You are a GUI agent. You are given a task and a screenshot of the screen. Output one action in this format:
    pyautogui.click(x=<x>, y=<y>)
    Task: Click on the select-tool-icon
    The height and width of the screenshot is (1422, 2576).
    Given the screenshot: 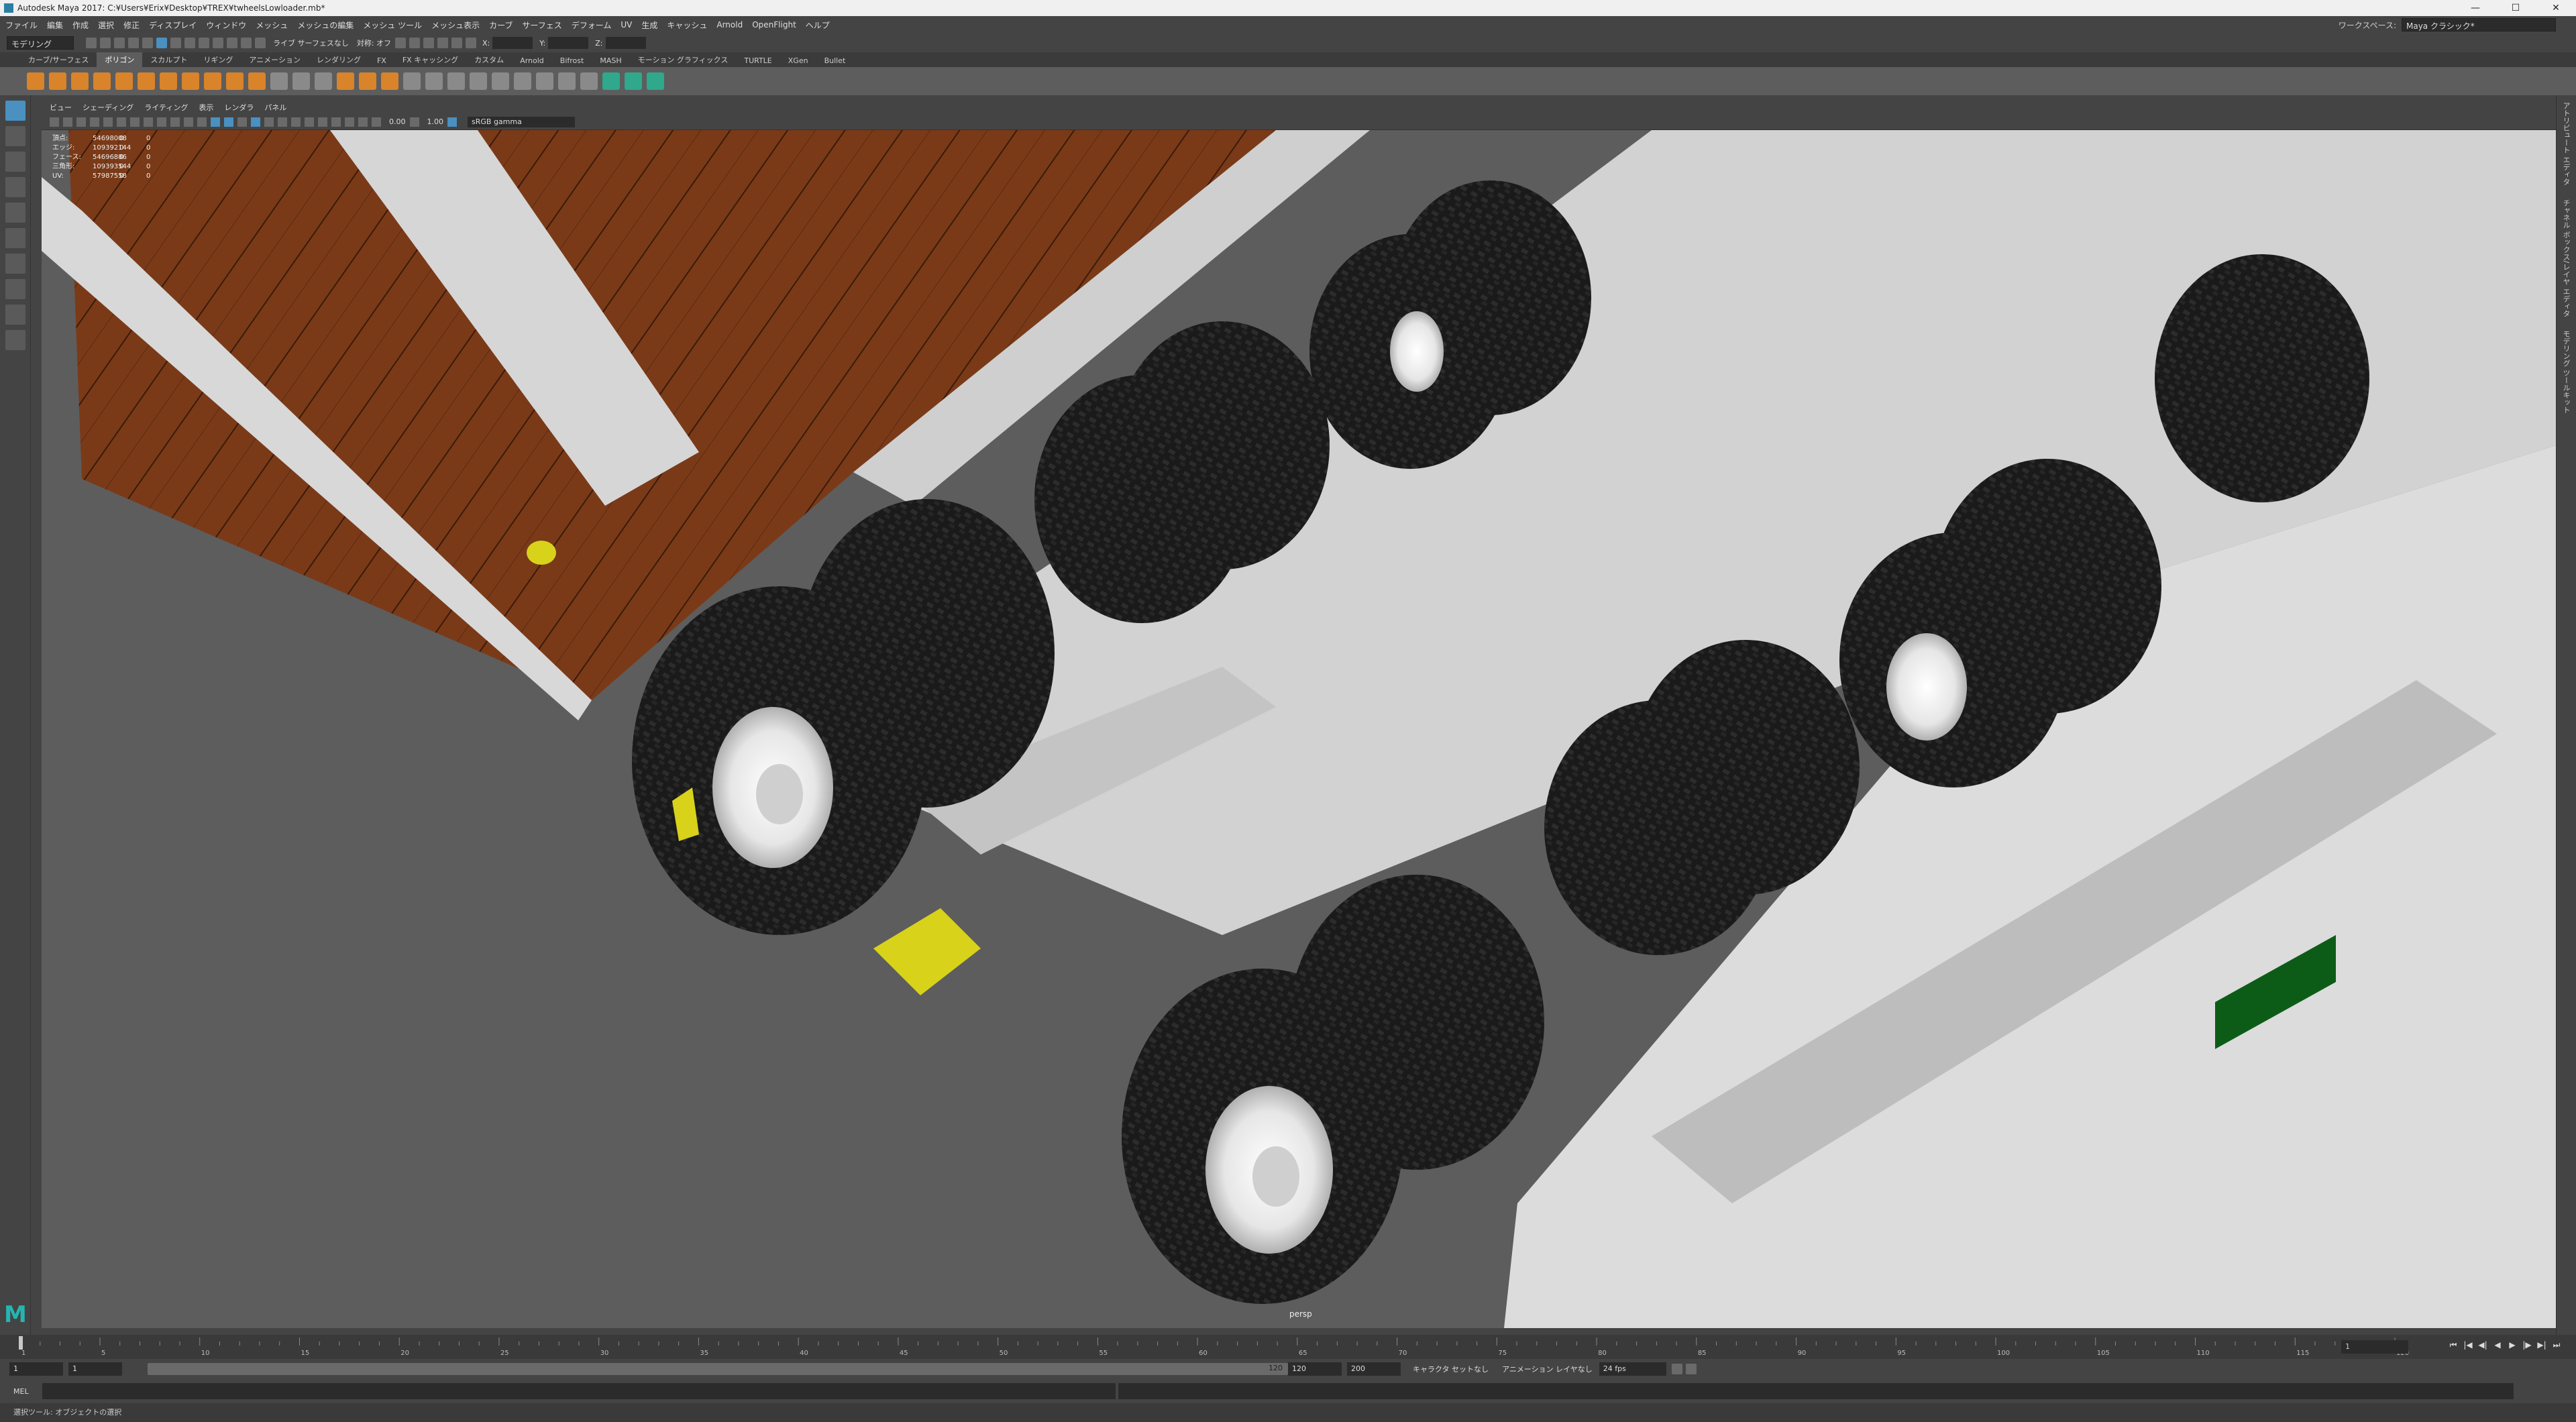 What is the action you would take?
    pyautogui.click(x=15, y=111)
    